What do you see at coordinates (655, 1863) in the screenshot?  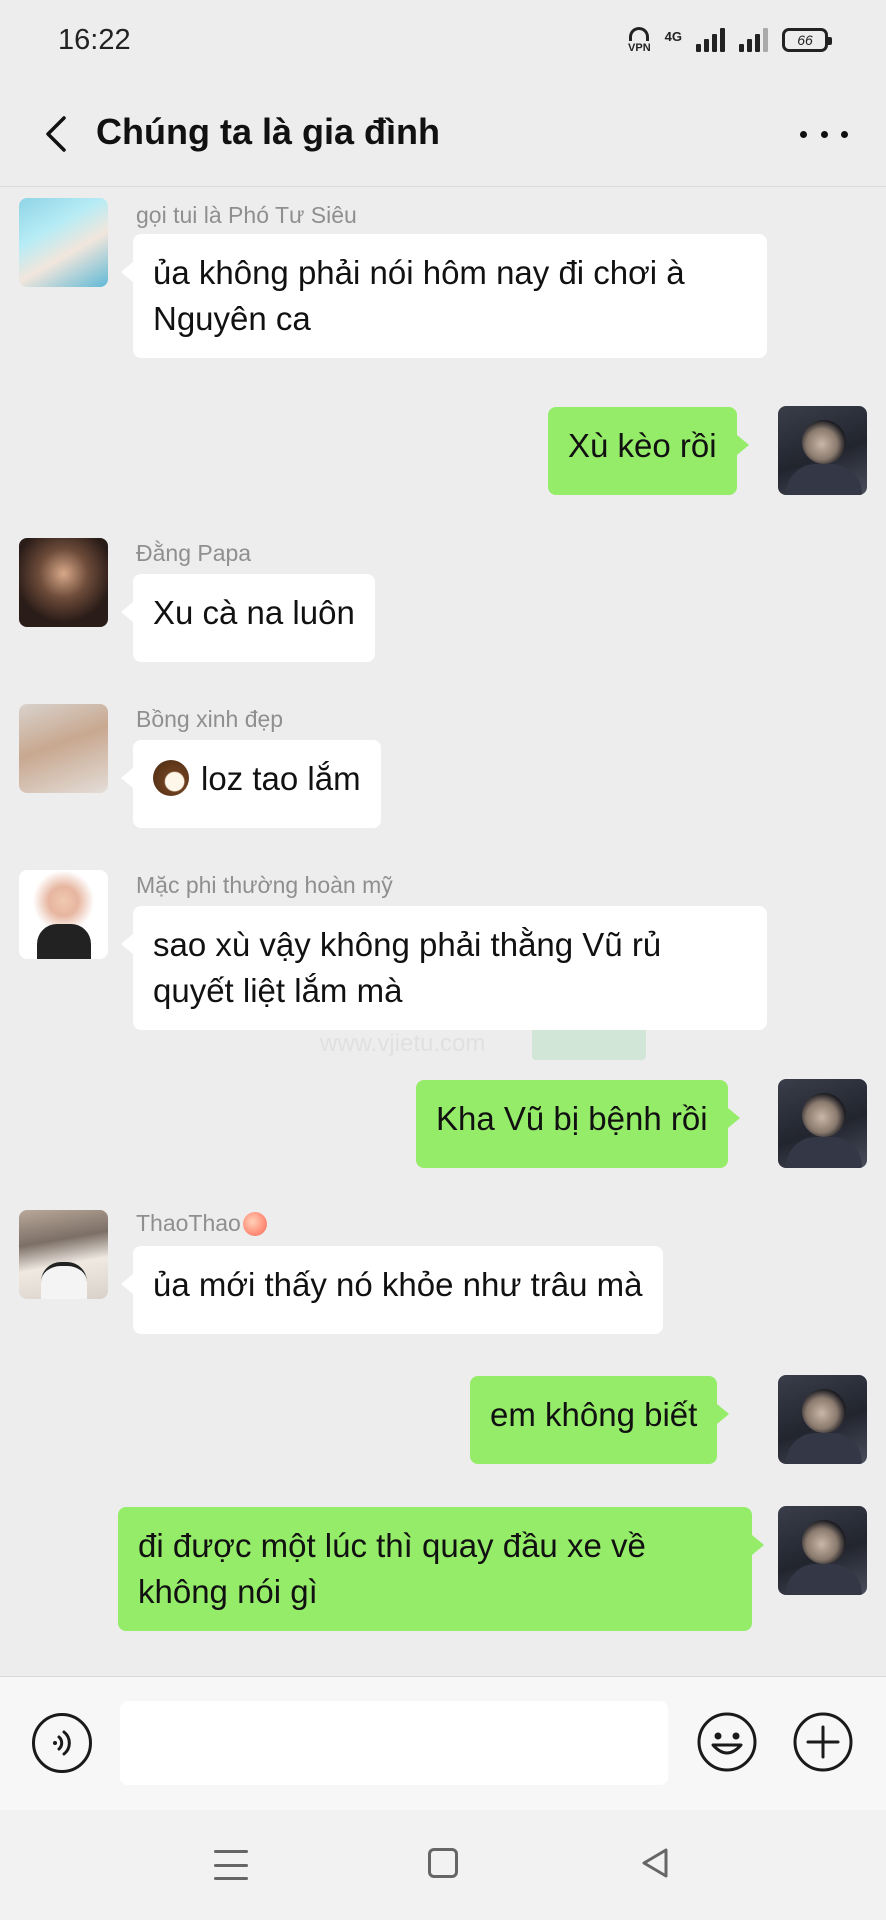 I see `nav-back-icon` at bounding box center [655, 1863].